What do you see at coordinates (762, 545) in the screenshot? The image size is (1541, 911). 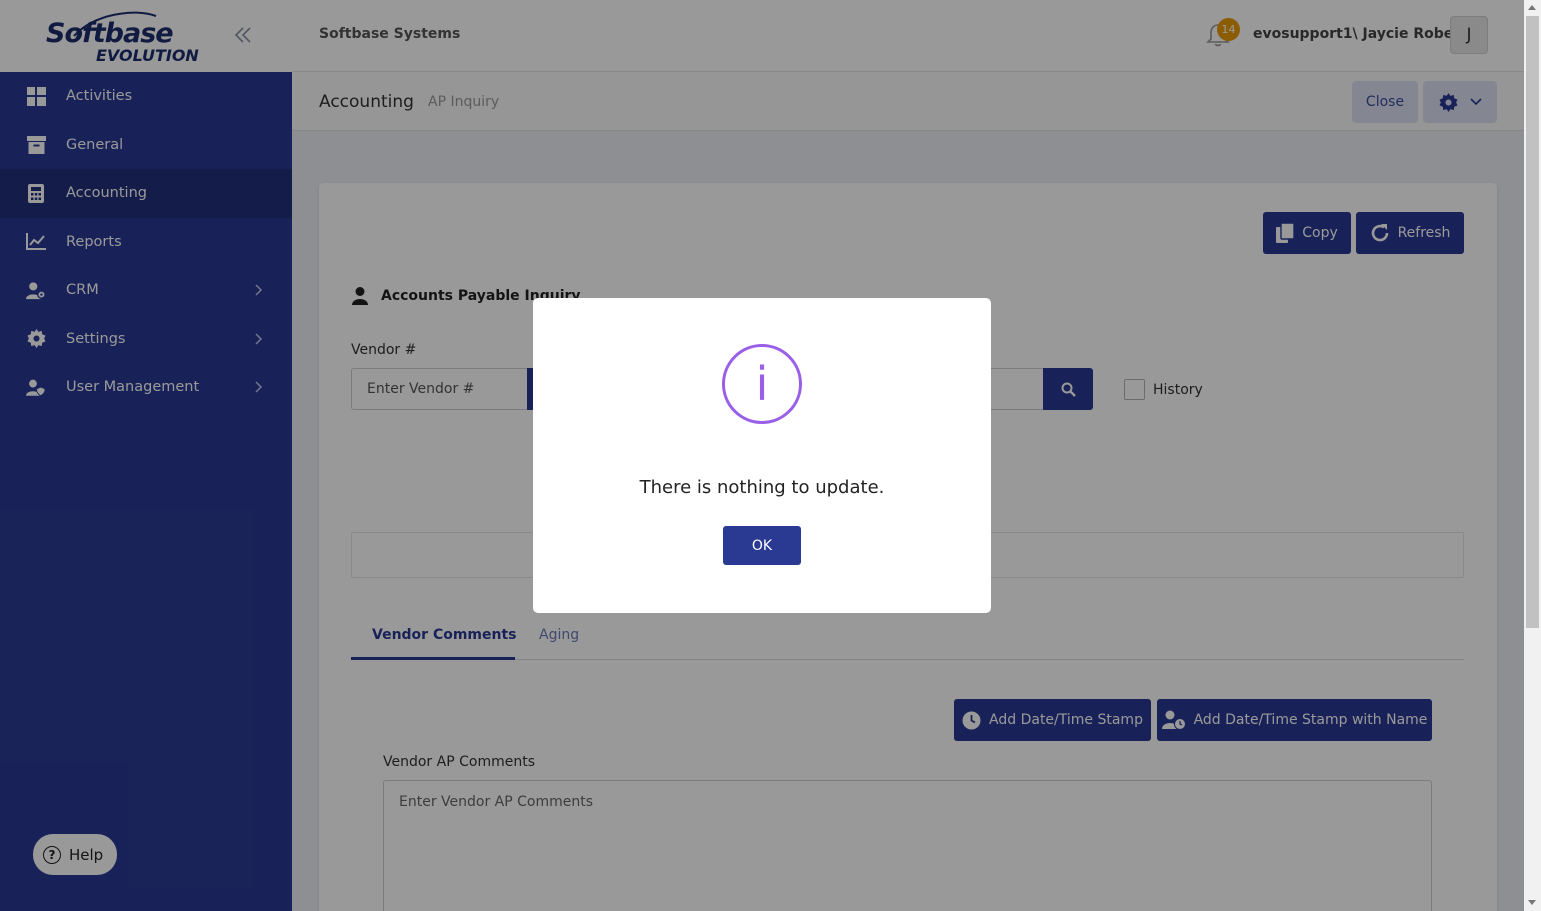 I see `ok-button: OK` at bounding box center [762, 545].